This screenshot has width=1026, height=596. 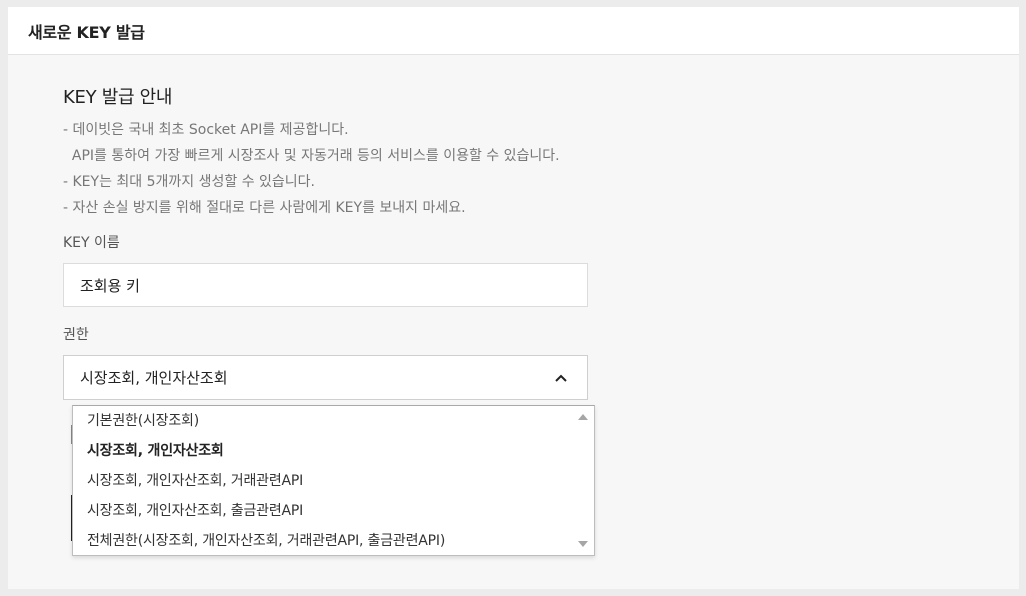 What do you see at coordinates (91, 243) in the screenshot?
I see `key-name-label: KEY 이름` at bounding box center [91, 243].